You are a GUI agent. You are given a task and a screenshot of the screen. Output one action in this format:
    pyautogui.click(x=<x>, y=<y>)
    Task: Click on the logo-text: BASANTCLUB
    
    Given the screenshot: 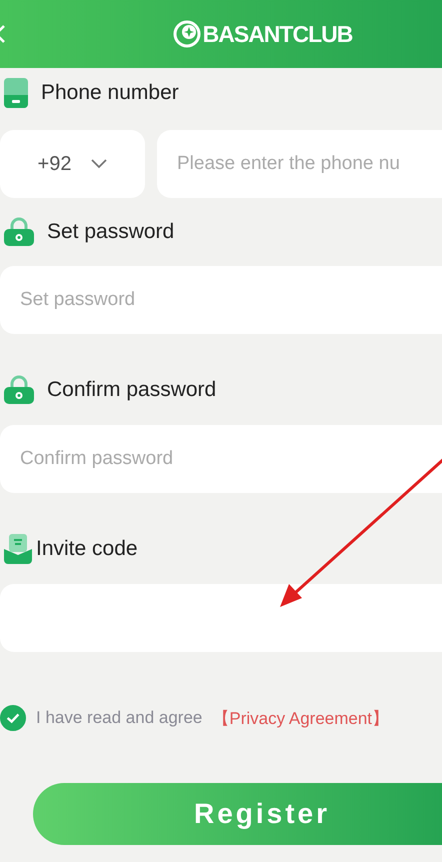 What is the action you would take?
    pyautogui.click(x=277, y=34)
    